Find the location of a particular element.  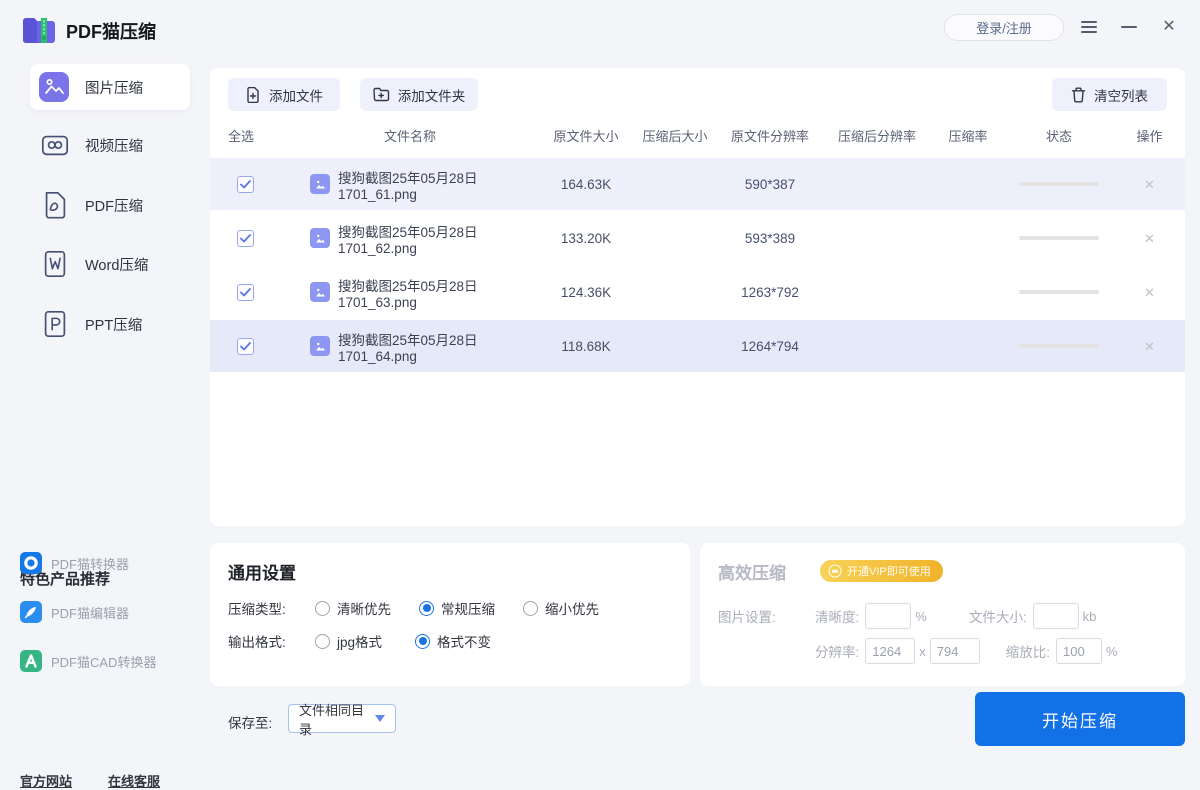

sidebar-item-ppt-compress: PPT压缩 is located at coordinates (110, 324).